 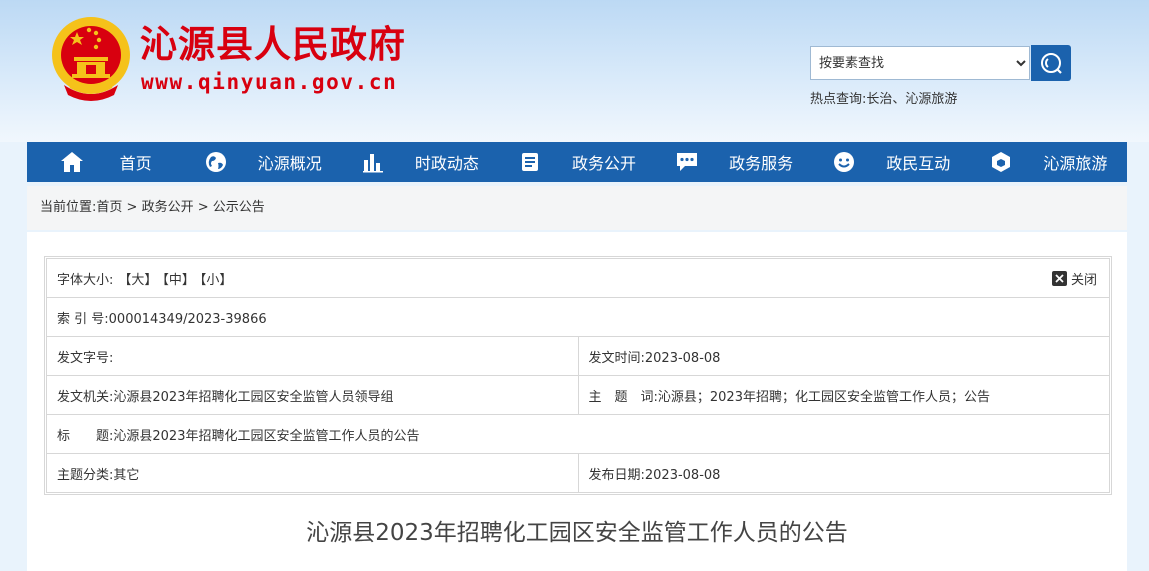 What do you see at coordinates (135, 163) in the screenshot?
I see `nav-item-label: 首页` at bounding box center [135, 163].